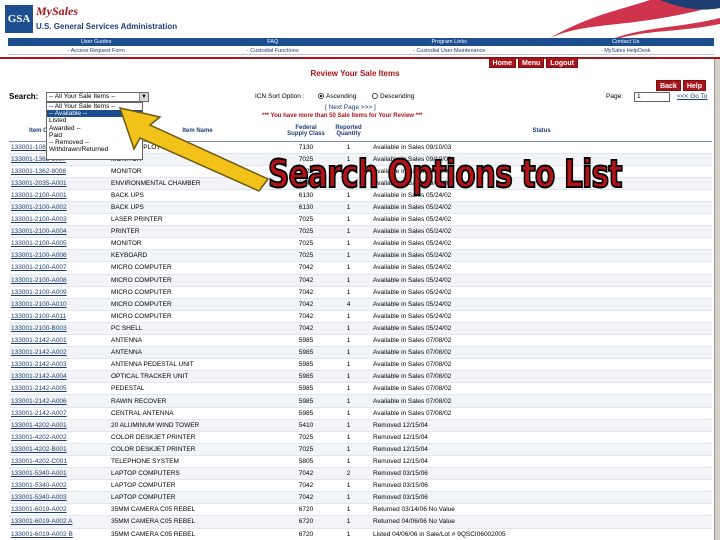  I want to click on item-control-number-link: 133001-2142-A001, so click(59, 341).